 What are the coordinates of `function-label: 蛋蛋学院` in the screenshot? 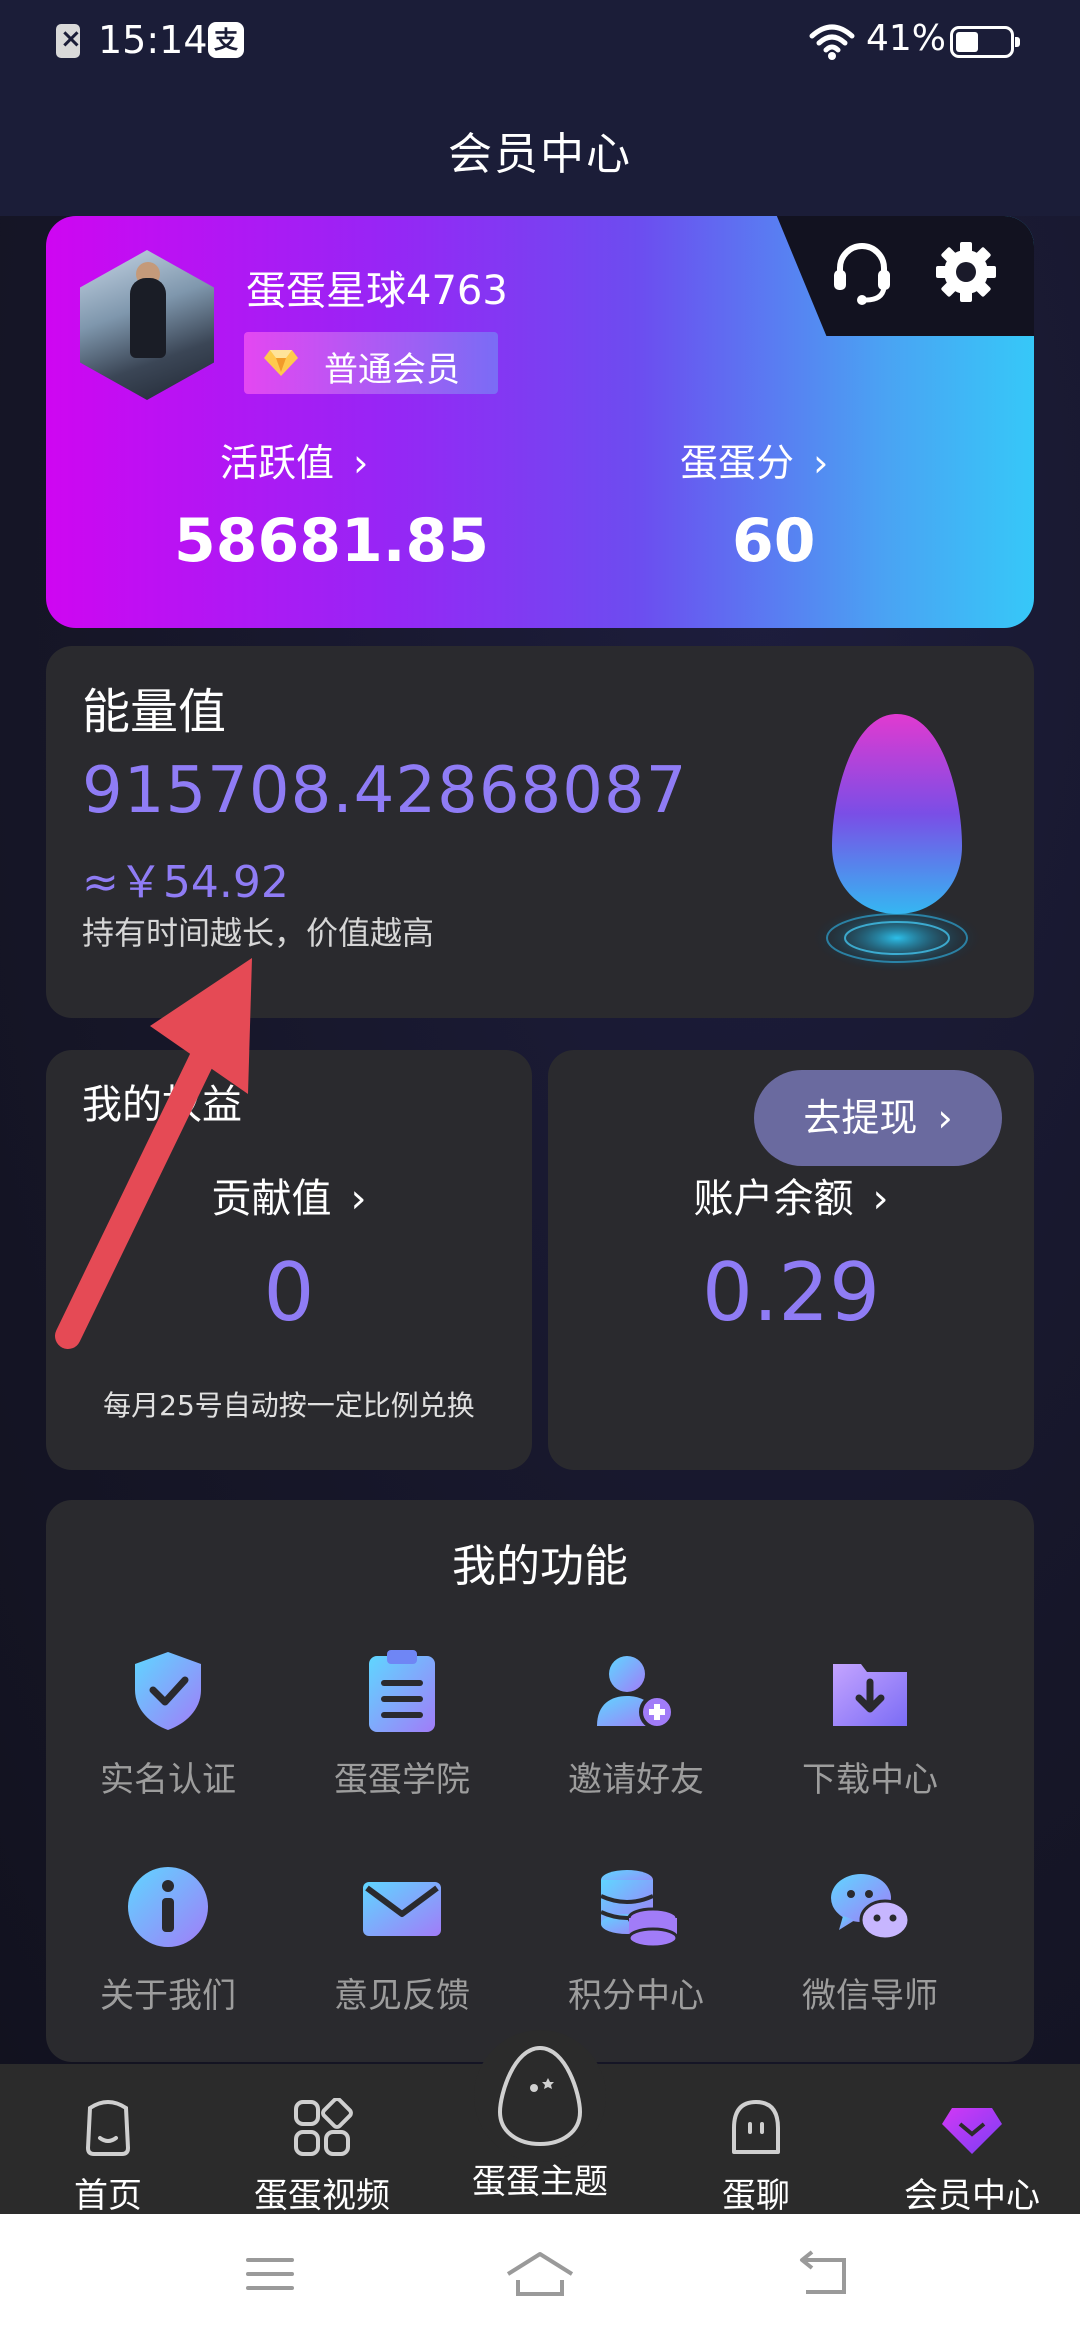 It's located at (402, 1780).